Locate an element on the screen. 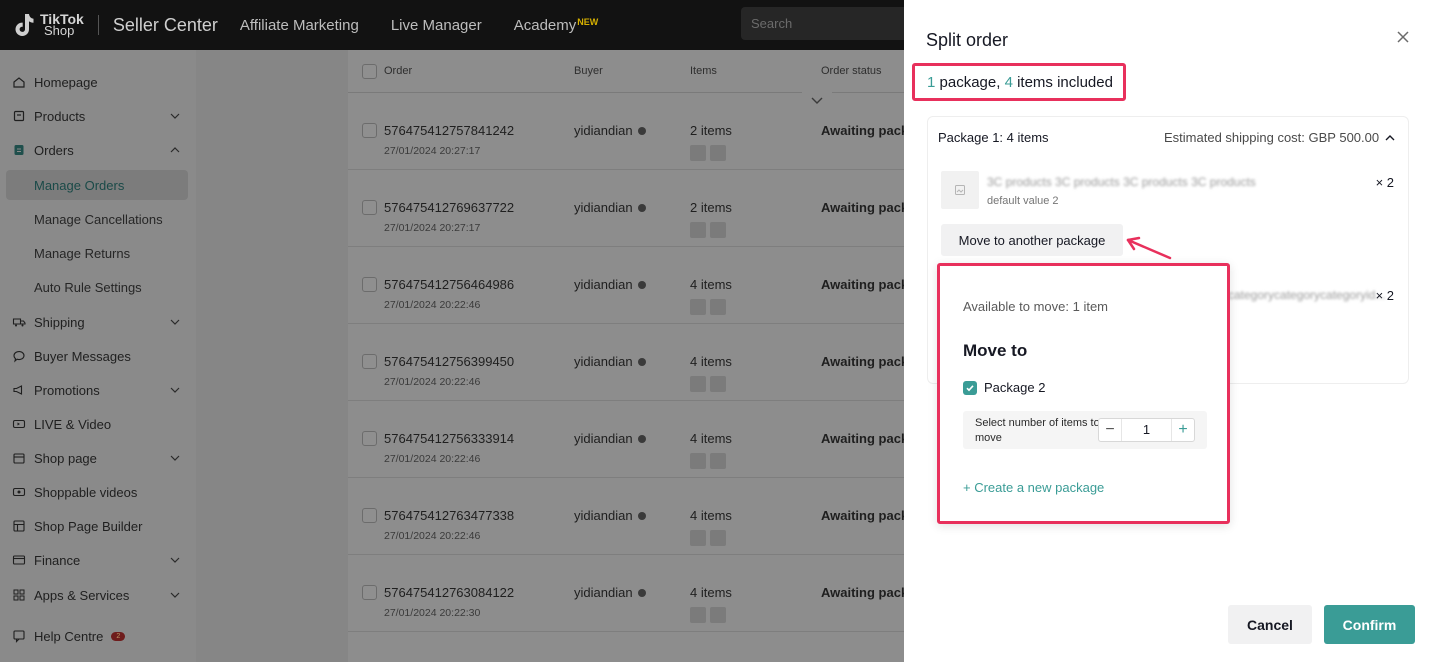  sidebar-item-help-centre: Help Centre 2 is located at coordinates (100, 636).